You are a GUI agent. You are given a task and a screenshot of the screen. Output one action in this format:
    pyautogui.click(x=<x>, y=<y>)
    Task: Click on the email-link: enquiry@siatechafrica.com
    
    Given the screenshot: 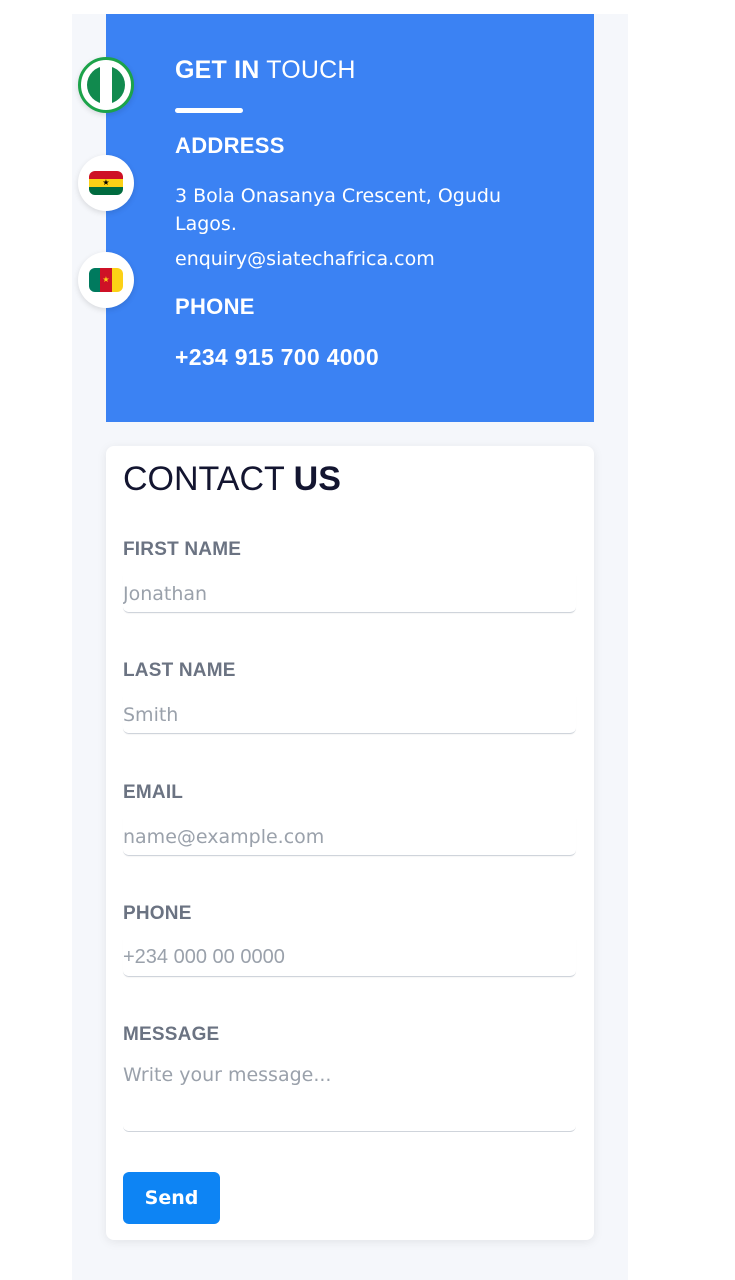 What is the action you would take?
    pyautogui.click(x=305, y=259)
    